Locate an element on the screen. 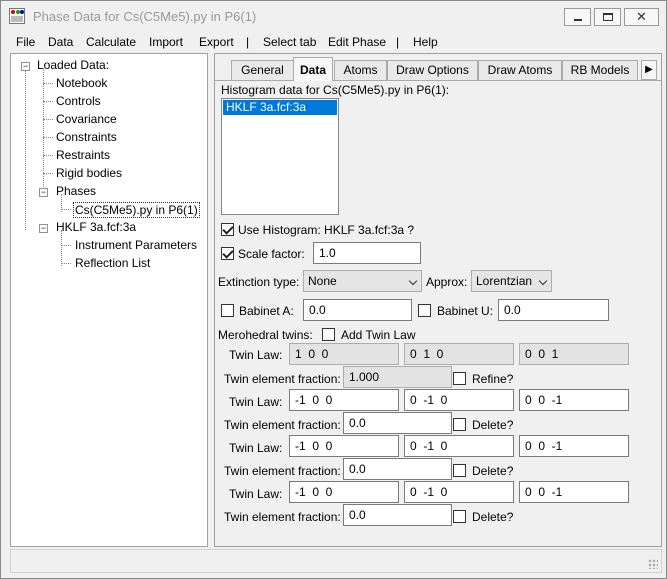 The height and width of the screenshot is (579, 667). menu-select-tab: Select tab is located at coordinates (289, 42).